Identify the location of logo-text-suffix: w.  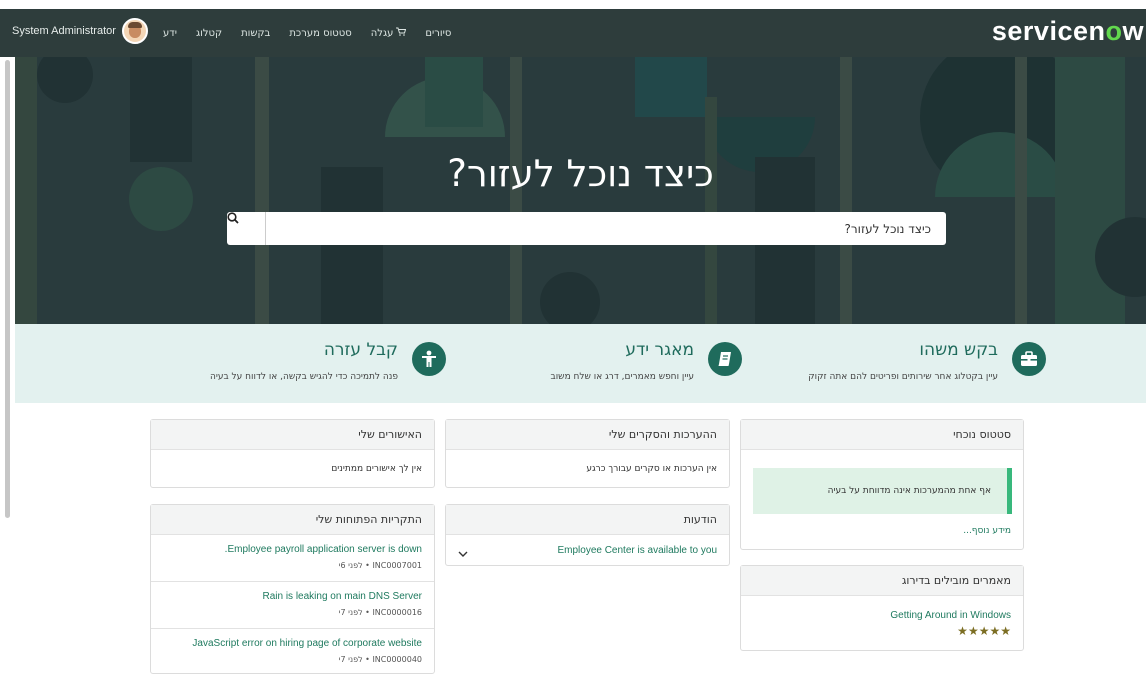
(1133, 31).